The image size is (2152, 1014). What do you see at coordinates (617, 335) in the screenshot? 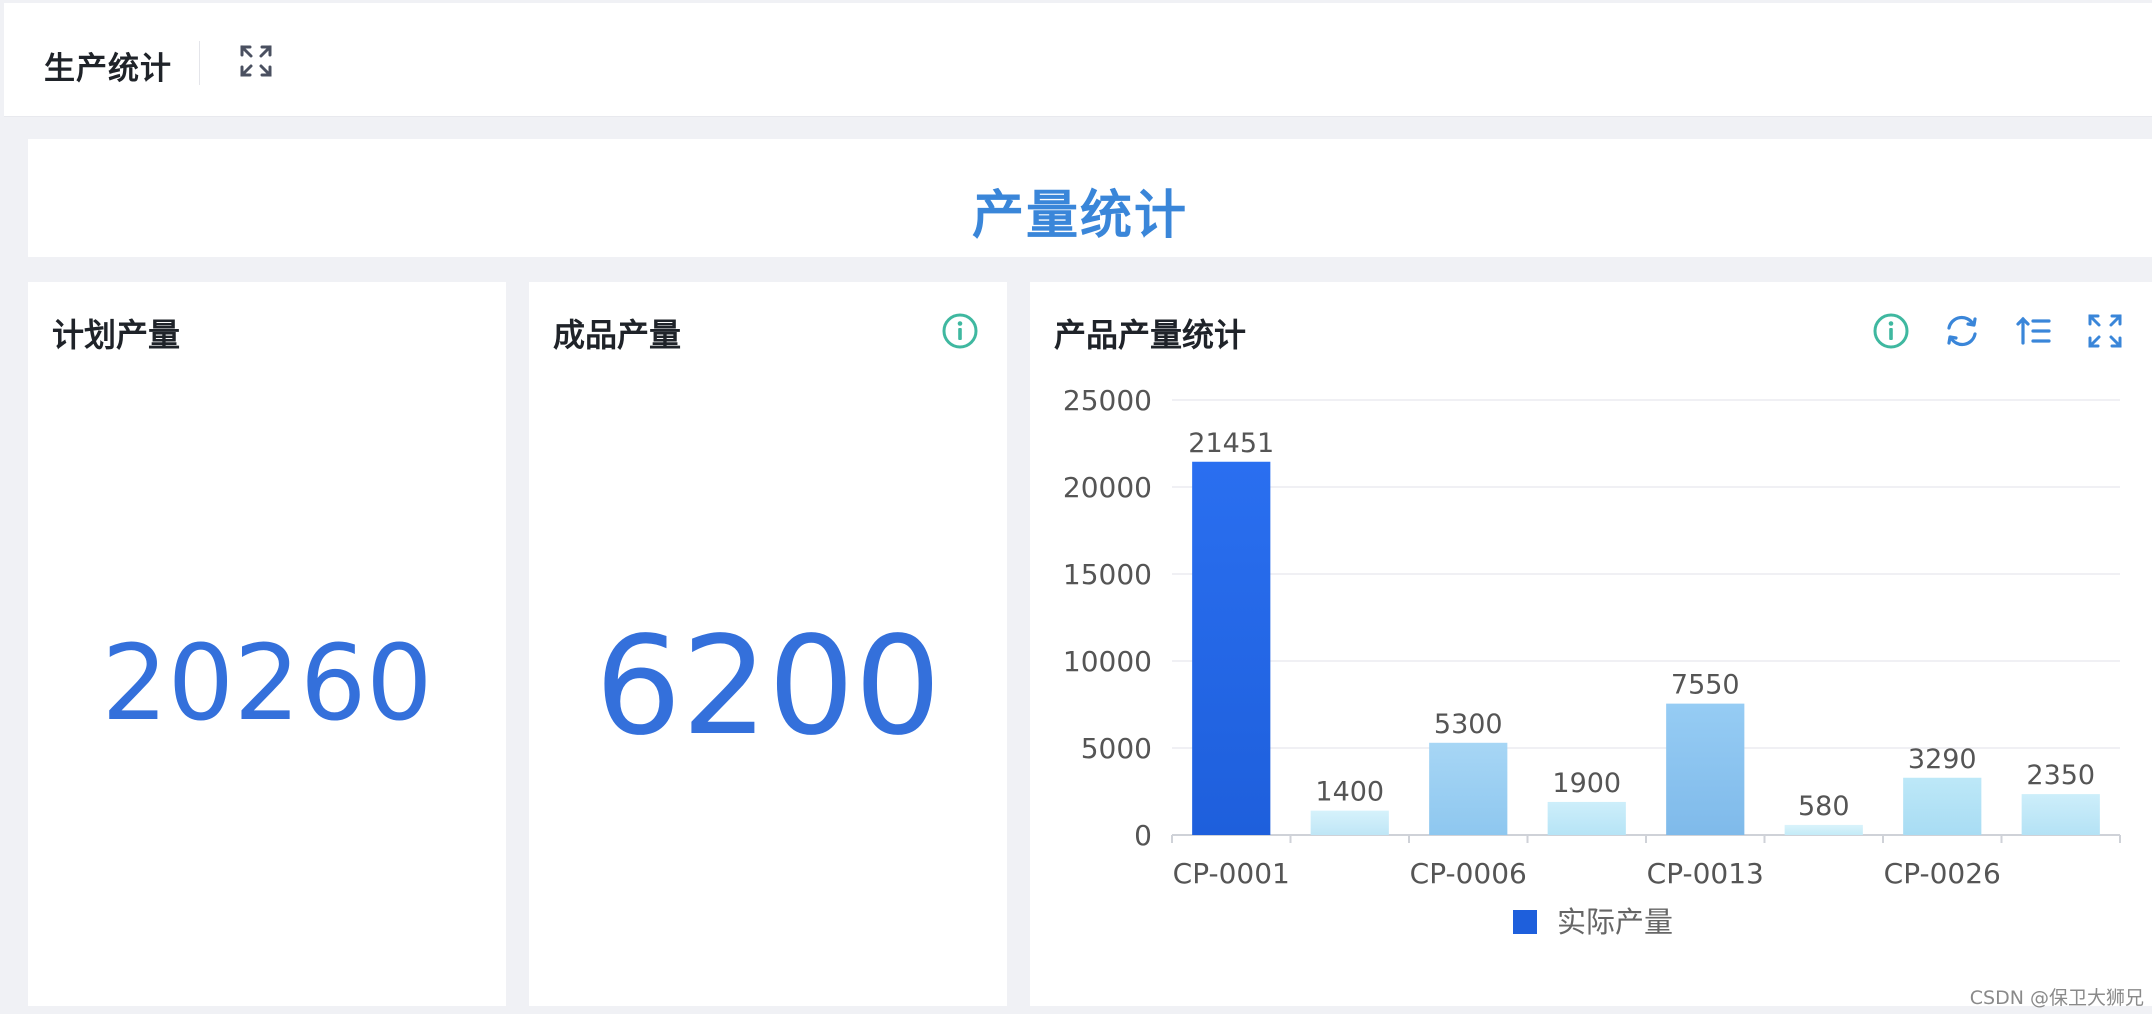
I see `finished-output-title: 成品产量` at bounding box center [617, 335].